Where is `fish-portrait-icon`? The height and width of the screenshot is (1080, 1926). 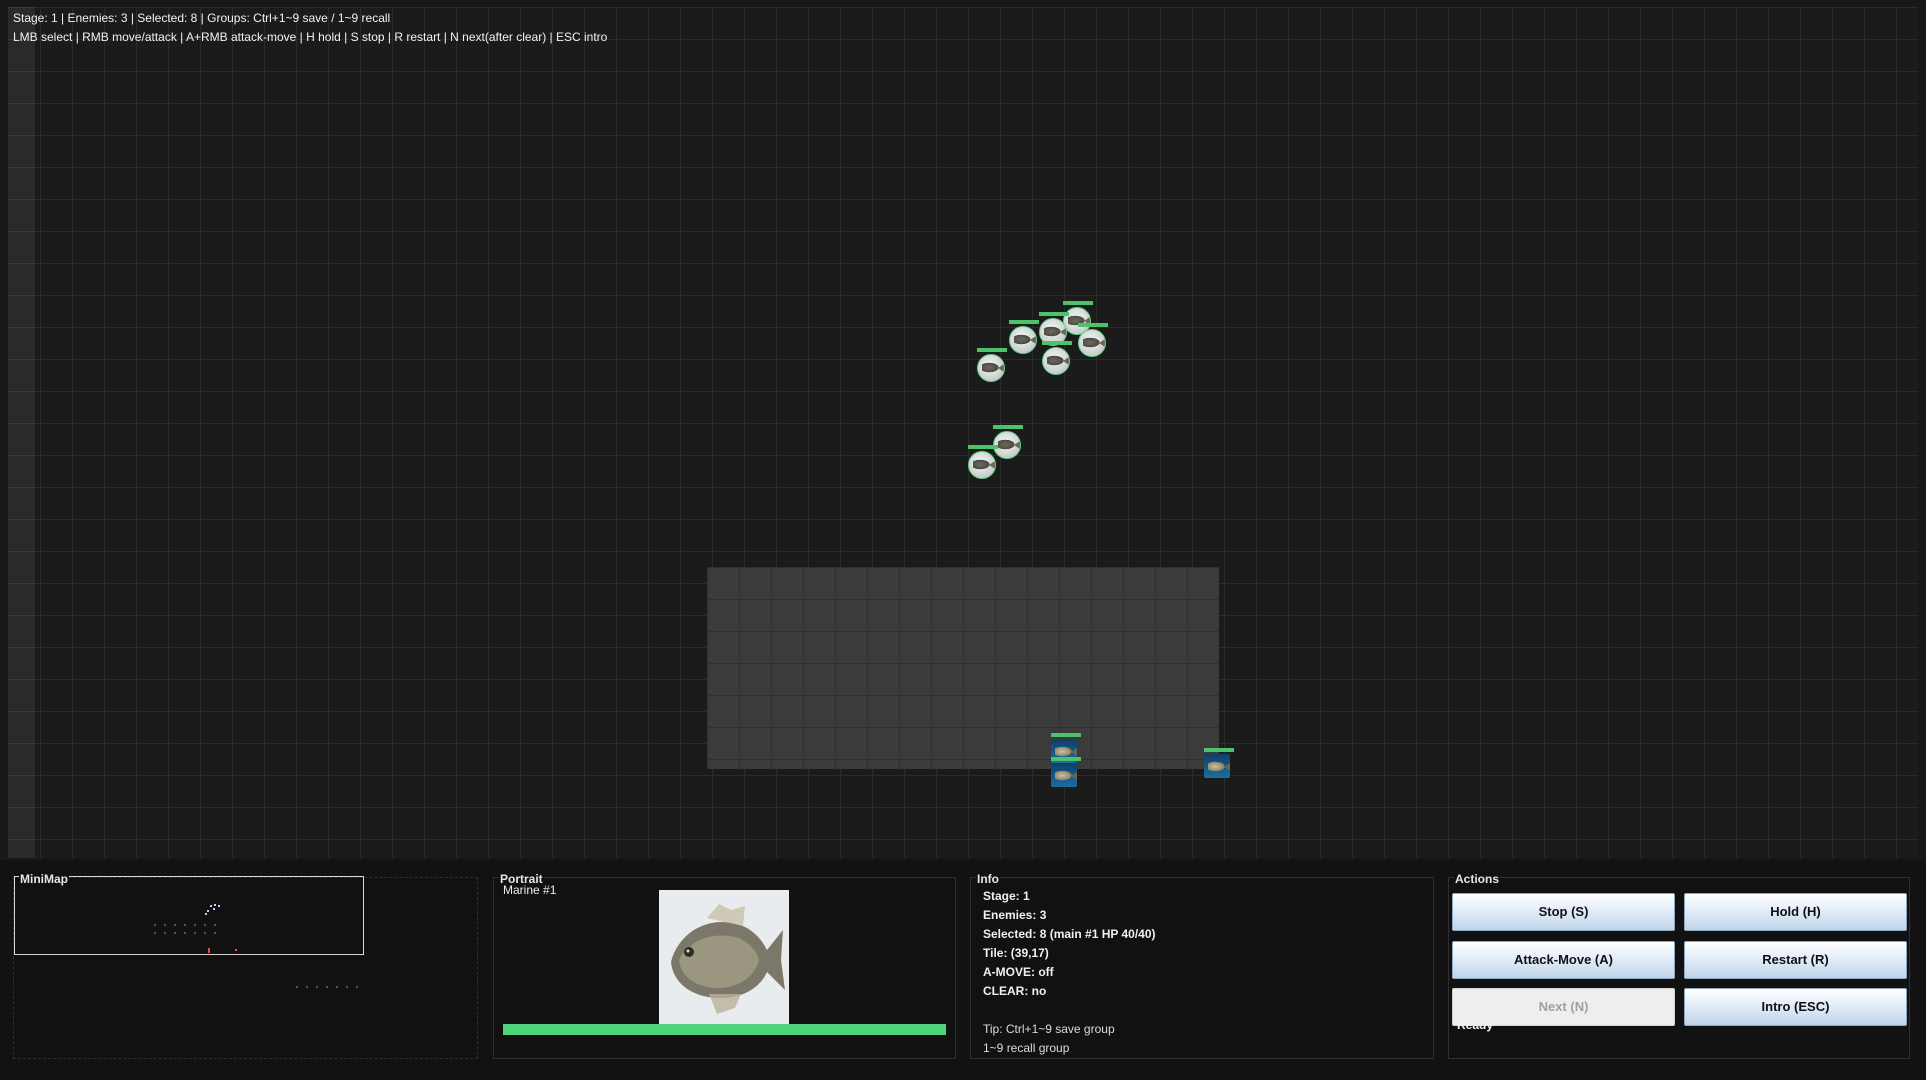
fish-portrait-icon is located at coordinates (724, 957).